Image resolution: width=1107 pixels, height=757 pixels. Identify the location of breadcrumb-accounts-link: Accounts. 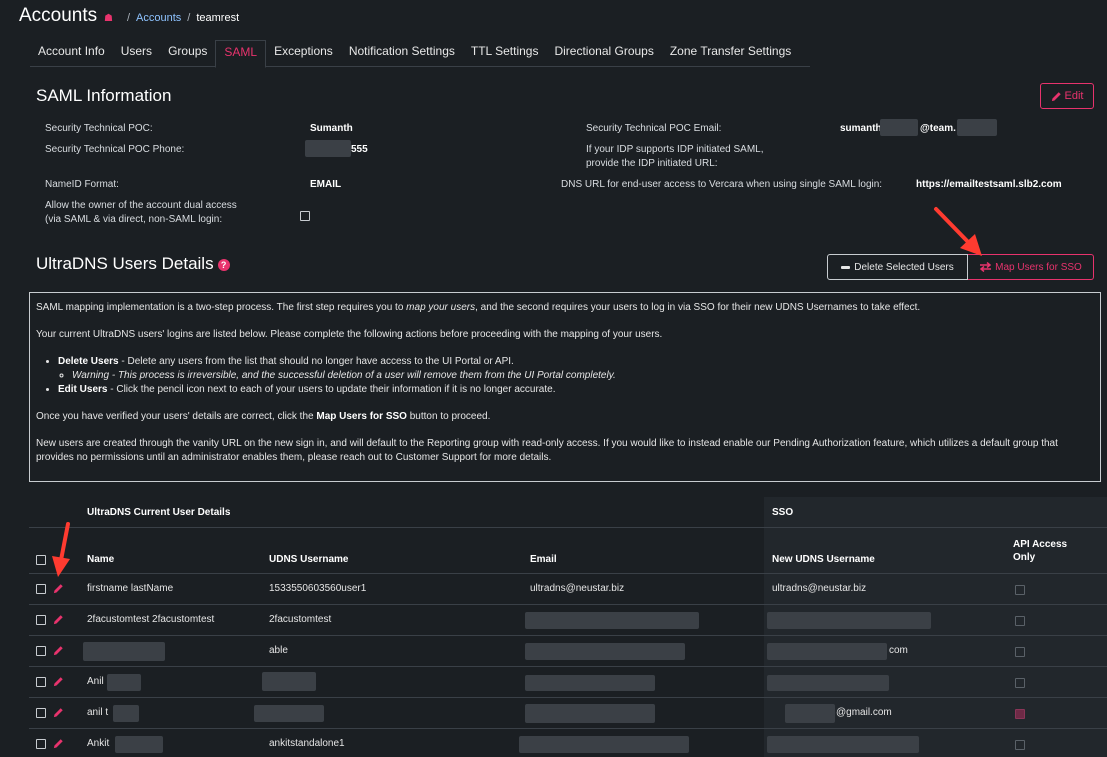
(158, 18).